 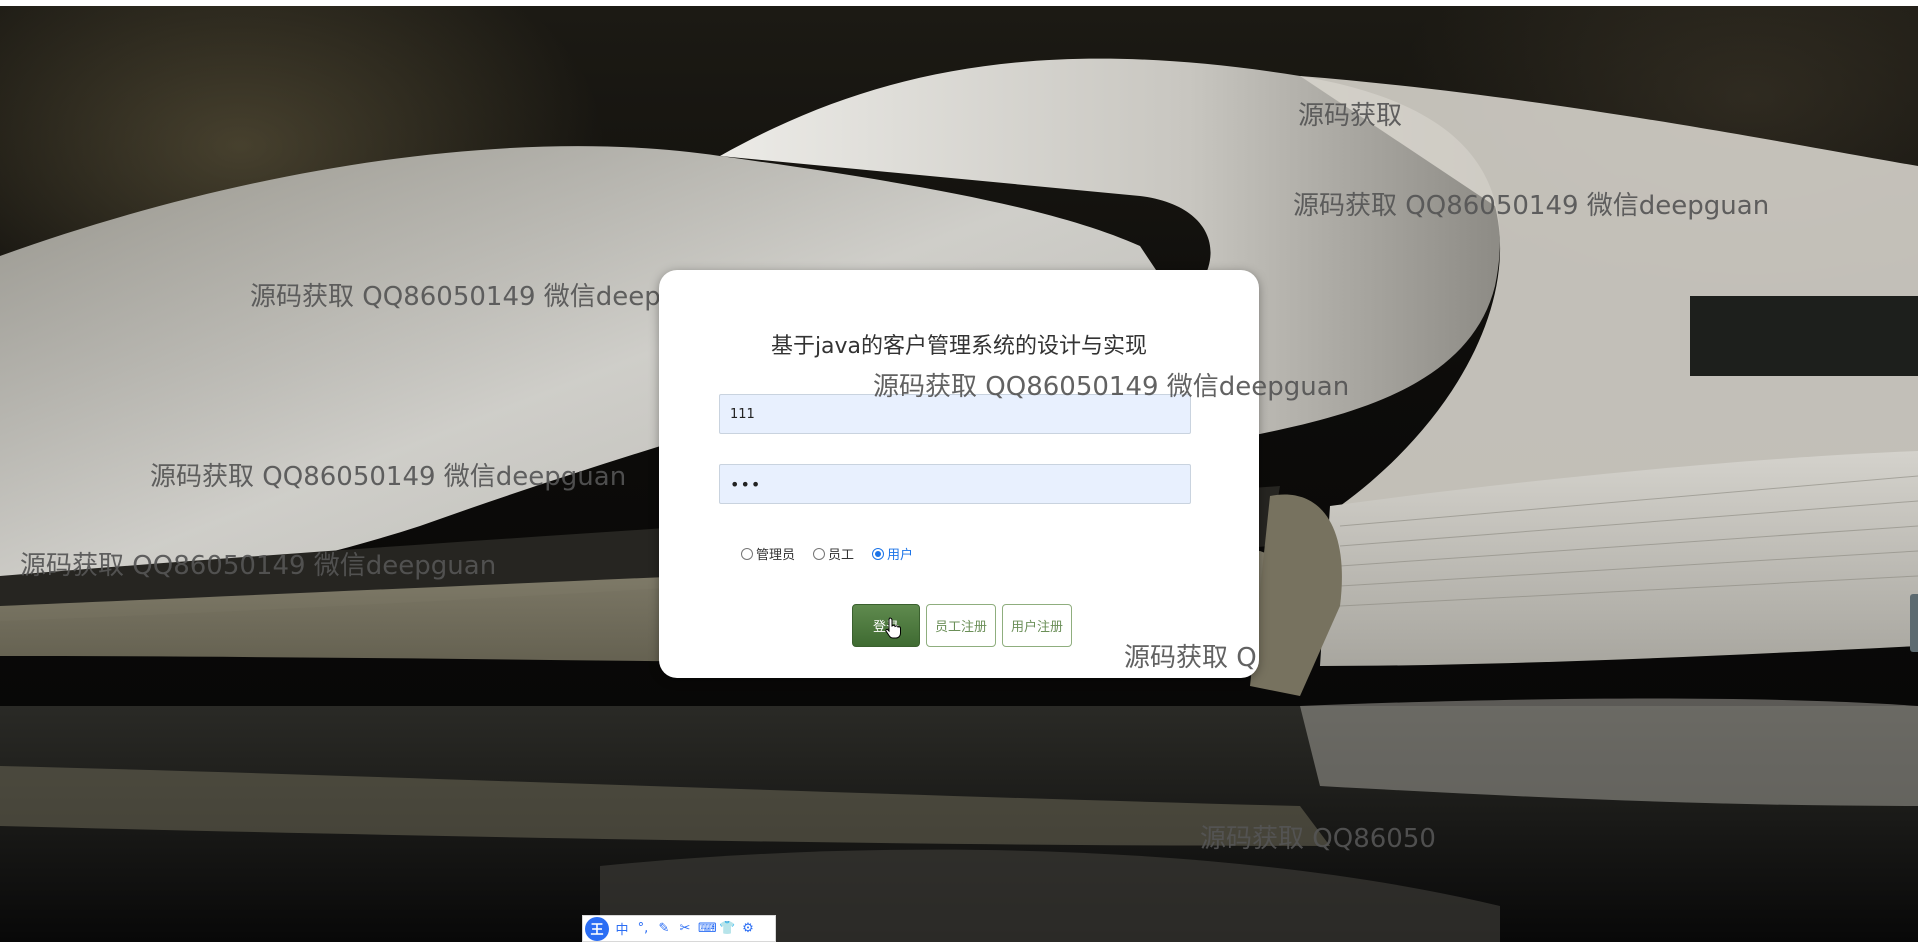 I want to click on hand-cursor-icon, so click(x=893, y=628).